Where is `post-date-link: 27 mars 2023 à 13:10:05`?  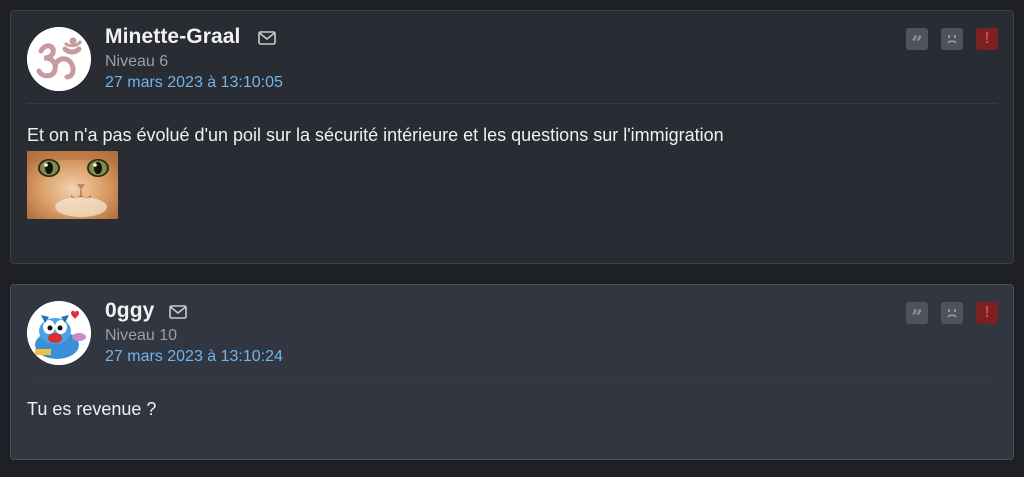 post-date-link: 27 mars 2023 à 13:10:05 is located at coordinates (194, 83).